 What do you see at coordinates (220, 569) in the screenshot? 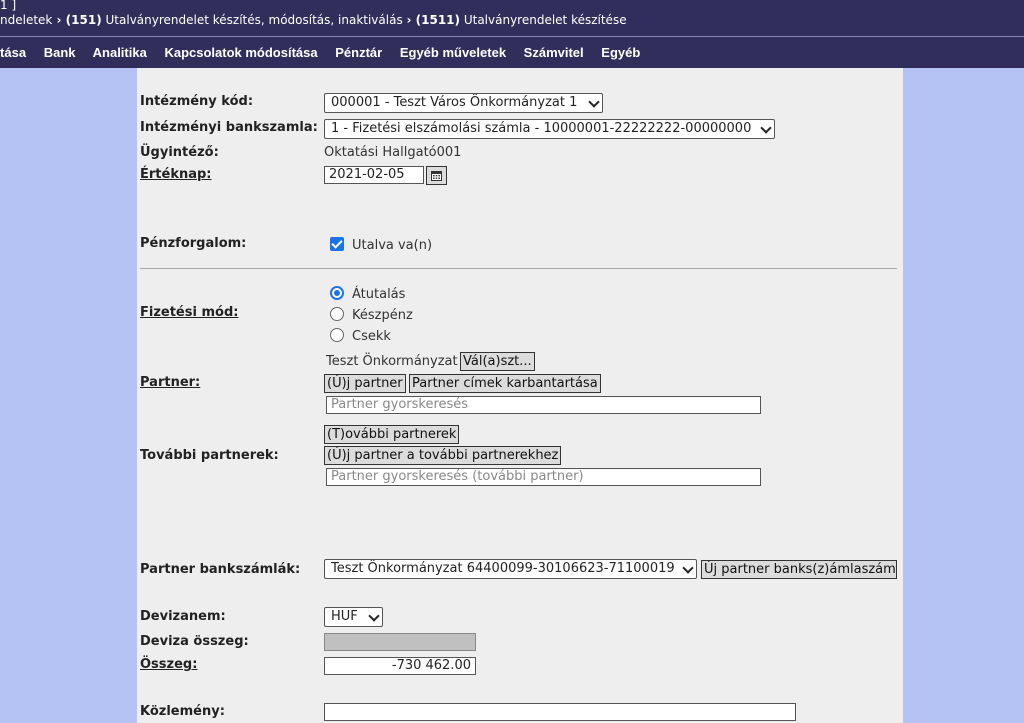
I see `partner-bank-label: Partner bankszámlák:` at bounding box center [220, 569].